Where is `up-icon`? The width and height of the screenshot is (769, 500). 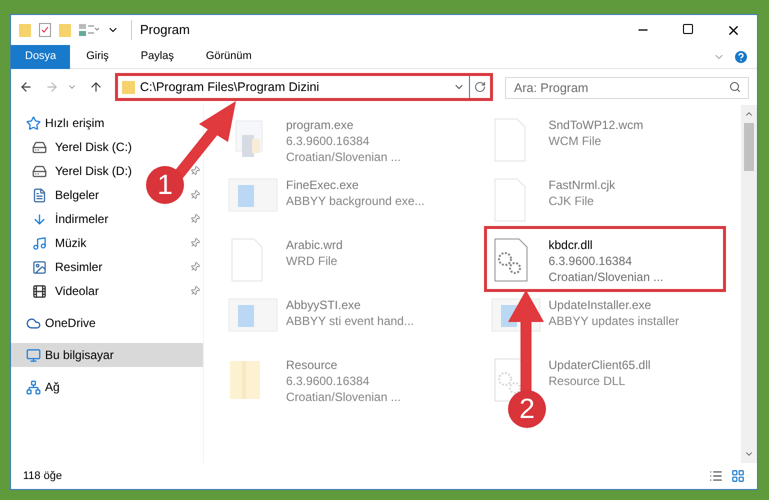
up-icon is located at coordinates (96, 87).